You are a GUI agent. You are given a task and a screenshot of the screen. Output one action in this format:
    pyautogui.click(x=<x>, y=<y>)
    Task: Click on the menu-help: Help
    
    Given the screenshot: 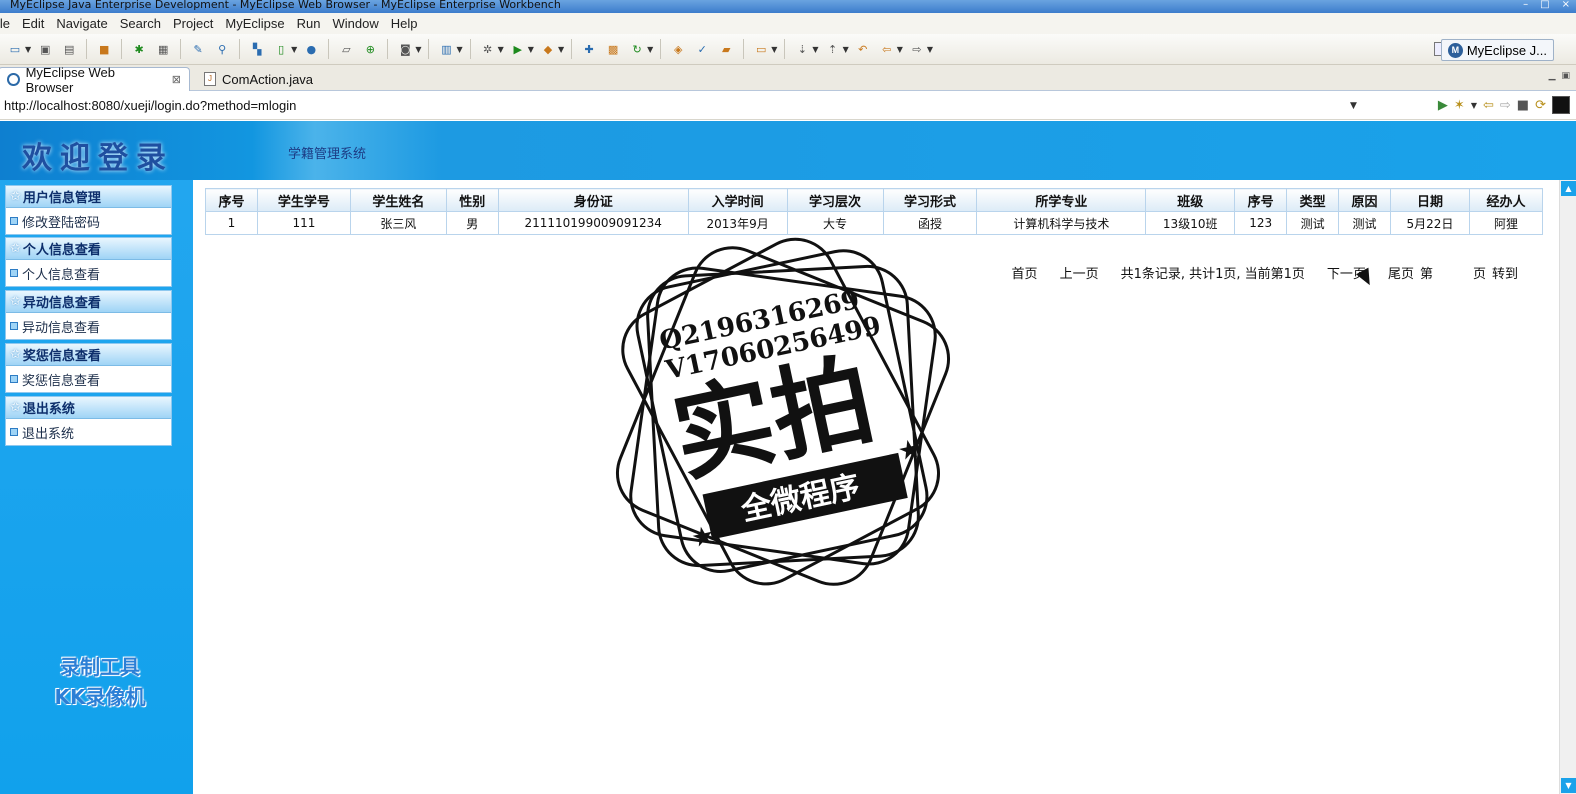 What is the action you would take?
    pyautogui.click(x=404, y=23)
    